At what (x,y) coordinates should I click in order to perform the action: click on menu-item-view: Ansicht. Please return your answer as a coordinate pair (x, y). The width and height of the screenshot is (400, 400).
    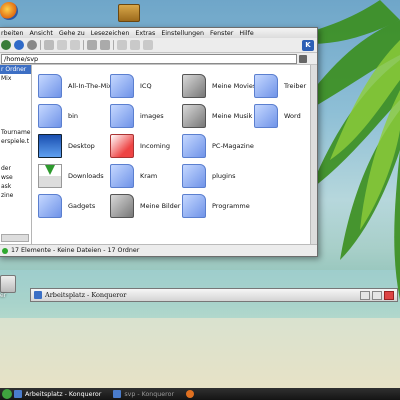
    Looking at the image, I should click on (41, 33).